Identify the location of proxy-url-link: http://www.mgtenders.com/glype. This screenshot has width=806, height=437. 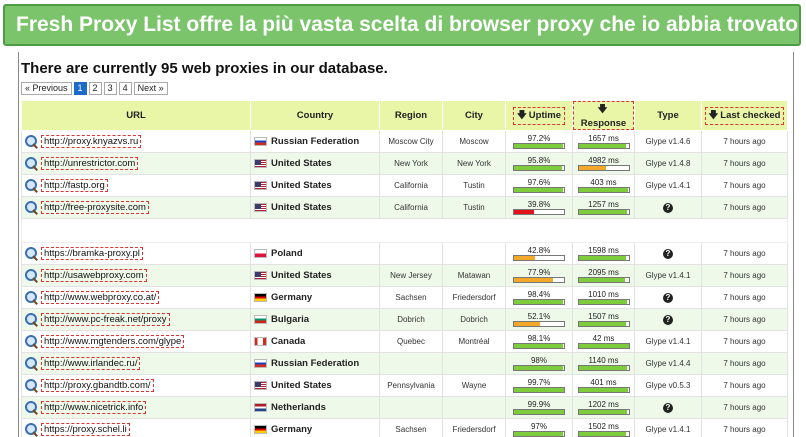
(113, 341).